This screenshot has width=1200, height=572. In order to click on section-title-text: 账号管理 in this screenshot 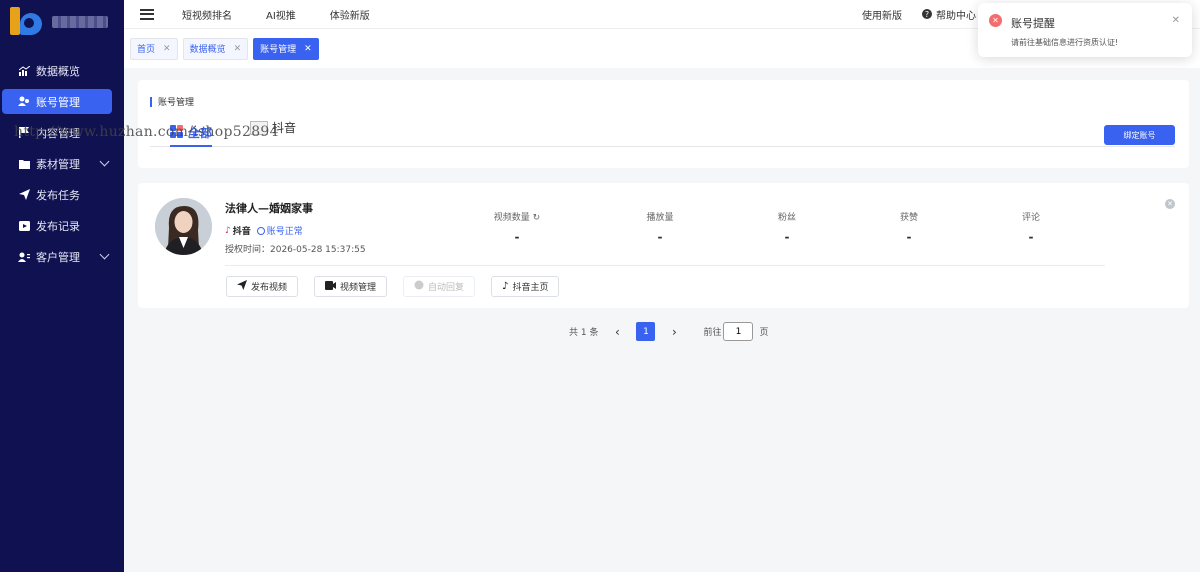, I will do `click(176, 103)`.